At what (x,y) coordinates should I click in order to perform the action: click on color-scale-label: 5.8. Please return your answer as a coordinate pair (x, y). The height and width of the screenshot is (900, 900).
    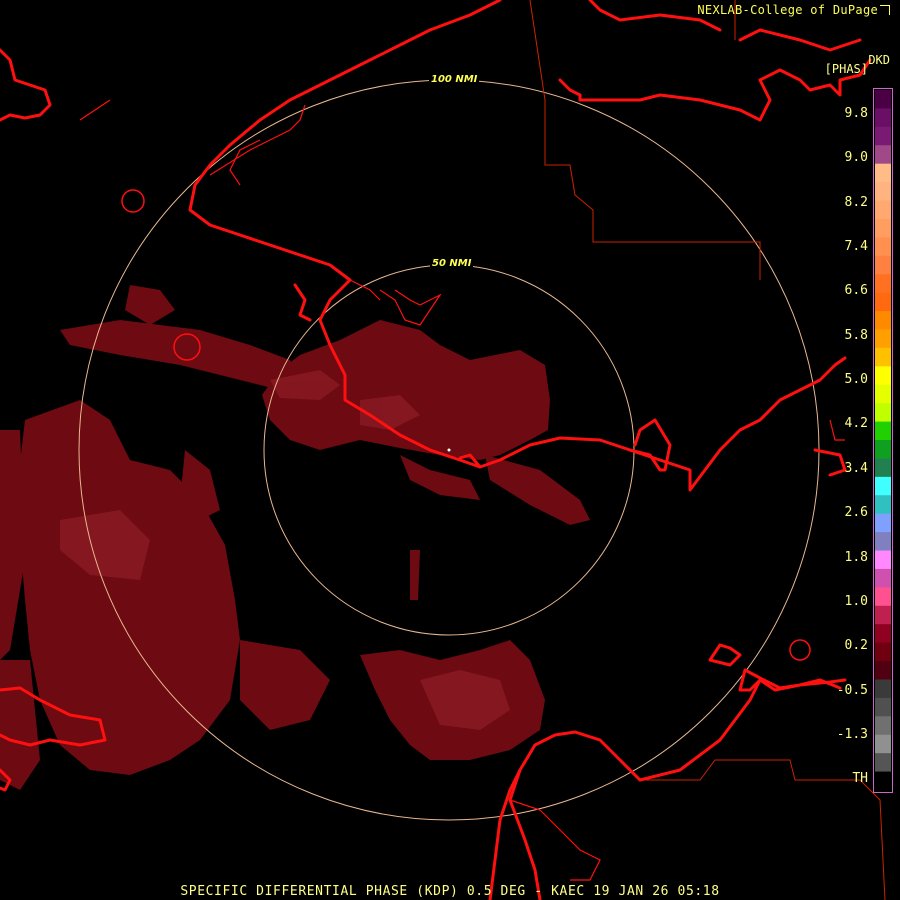
    Looking at the image, I should click on (856, 335).